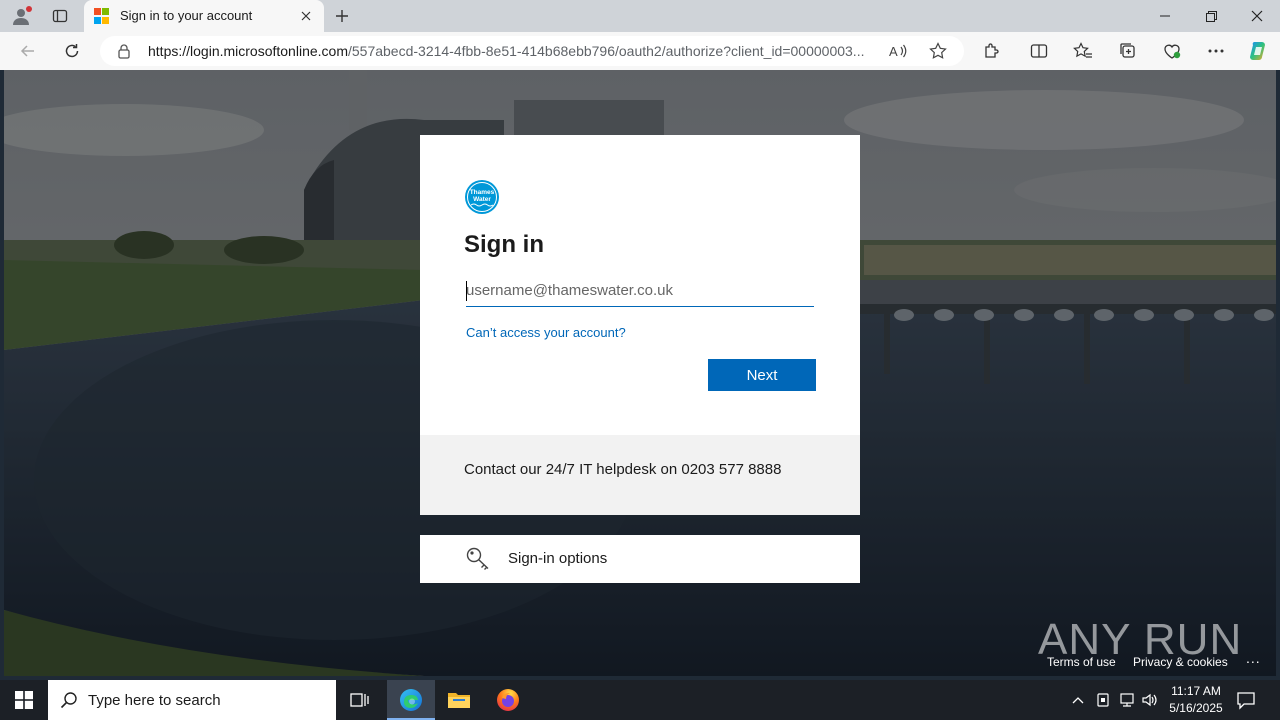  I want to click on svg-text: Water, so click(482, 199).